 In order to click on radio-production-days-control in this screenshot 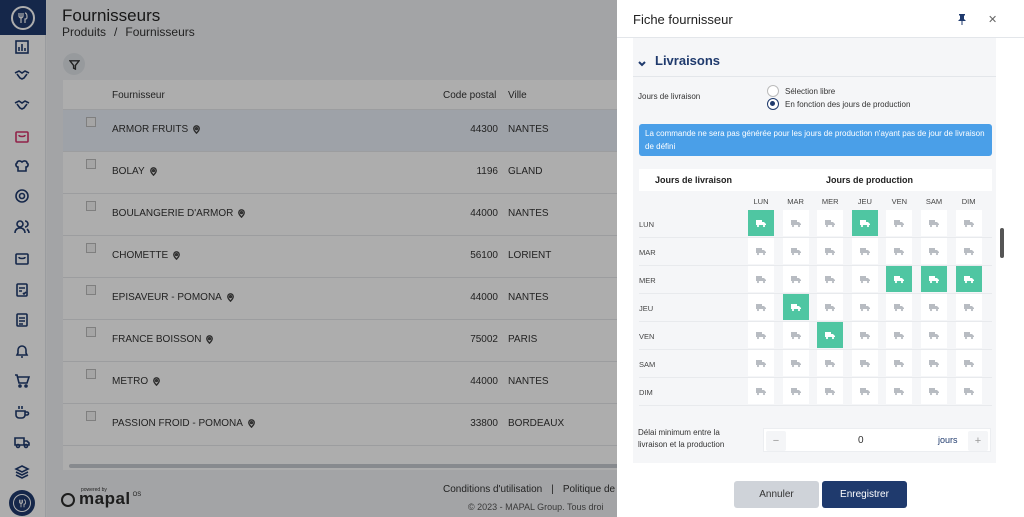, I will do `click(773, 104)`.